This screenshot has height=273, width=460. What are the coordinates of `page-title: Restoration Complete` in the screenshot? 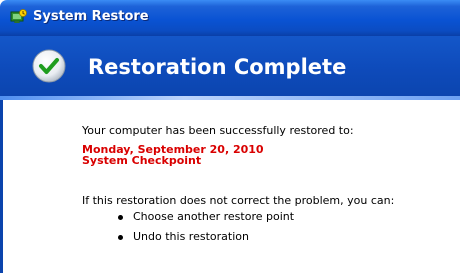 It's located at (217, 67).